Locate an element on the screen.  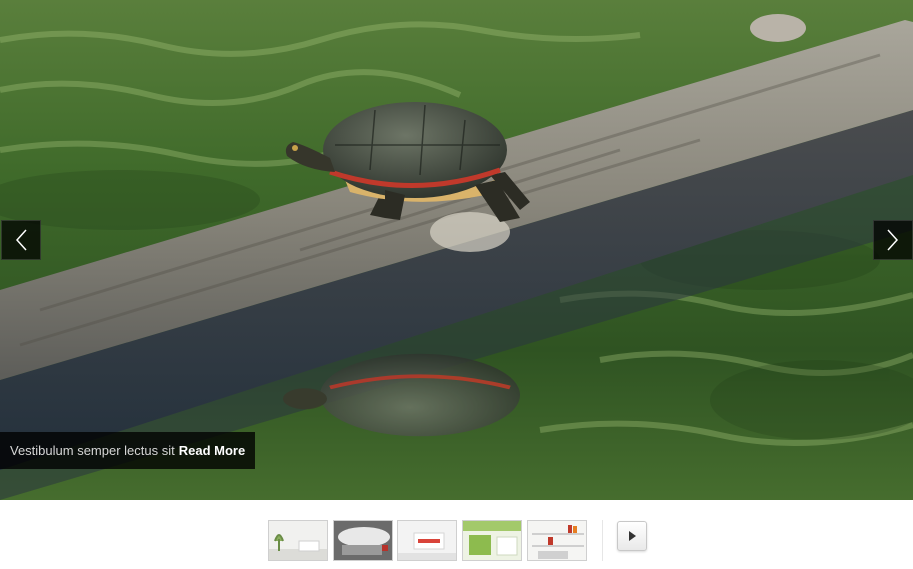
chevron-left-icon is located at coordinates (21, 240).